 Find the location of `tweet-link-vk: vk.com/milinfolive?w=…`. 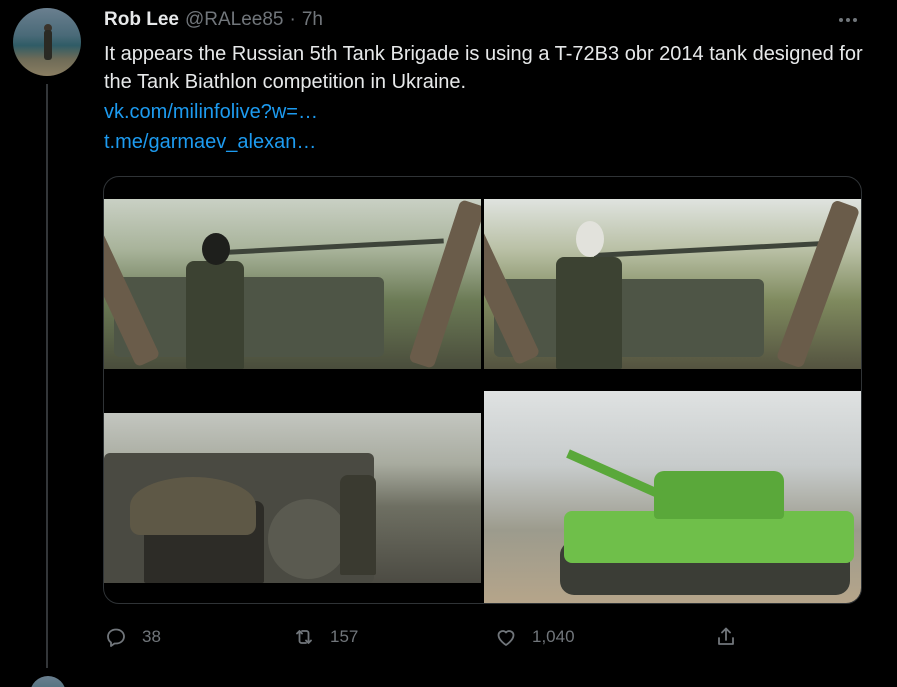

tweet-link-vk: vk.com/milinfolive?w=… is located at coordinates (211, 112).